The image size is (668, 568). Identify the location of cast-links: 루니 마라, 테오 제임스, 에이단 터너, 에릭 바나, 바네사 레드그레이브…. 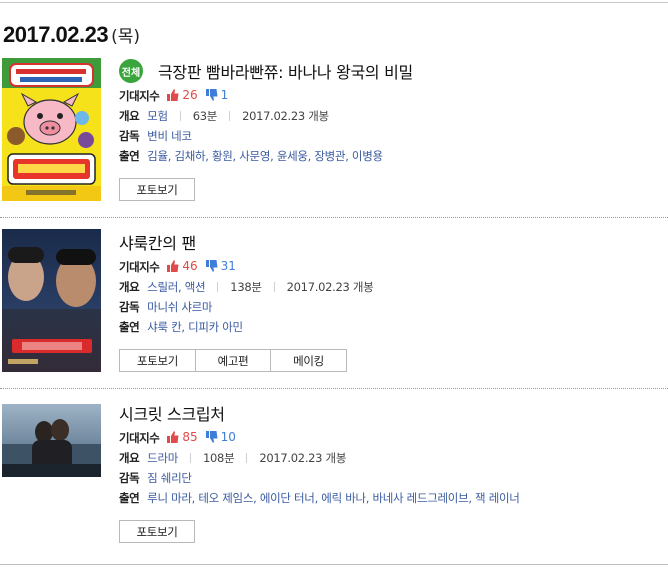
(333, 498).